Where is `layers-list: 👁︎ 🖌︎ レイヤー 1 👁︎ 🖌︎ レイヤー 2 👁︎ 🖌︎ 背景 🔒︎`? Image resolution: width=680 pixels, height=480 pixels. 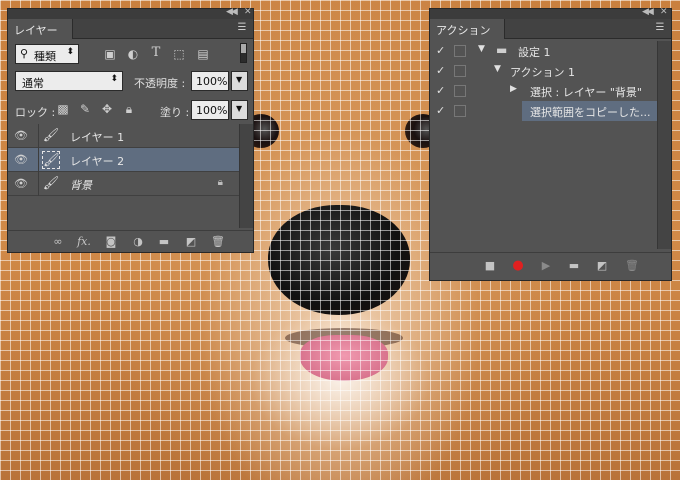
layers-list: 👁︎ 🖌︎ レイヤー 1 👁︎ 🖌︎ レイヤー 2 👁︎ 🖌︎ 背景 🔒︎ is located at coordinates (123, 176).